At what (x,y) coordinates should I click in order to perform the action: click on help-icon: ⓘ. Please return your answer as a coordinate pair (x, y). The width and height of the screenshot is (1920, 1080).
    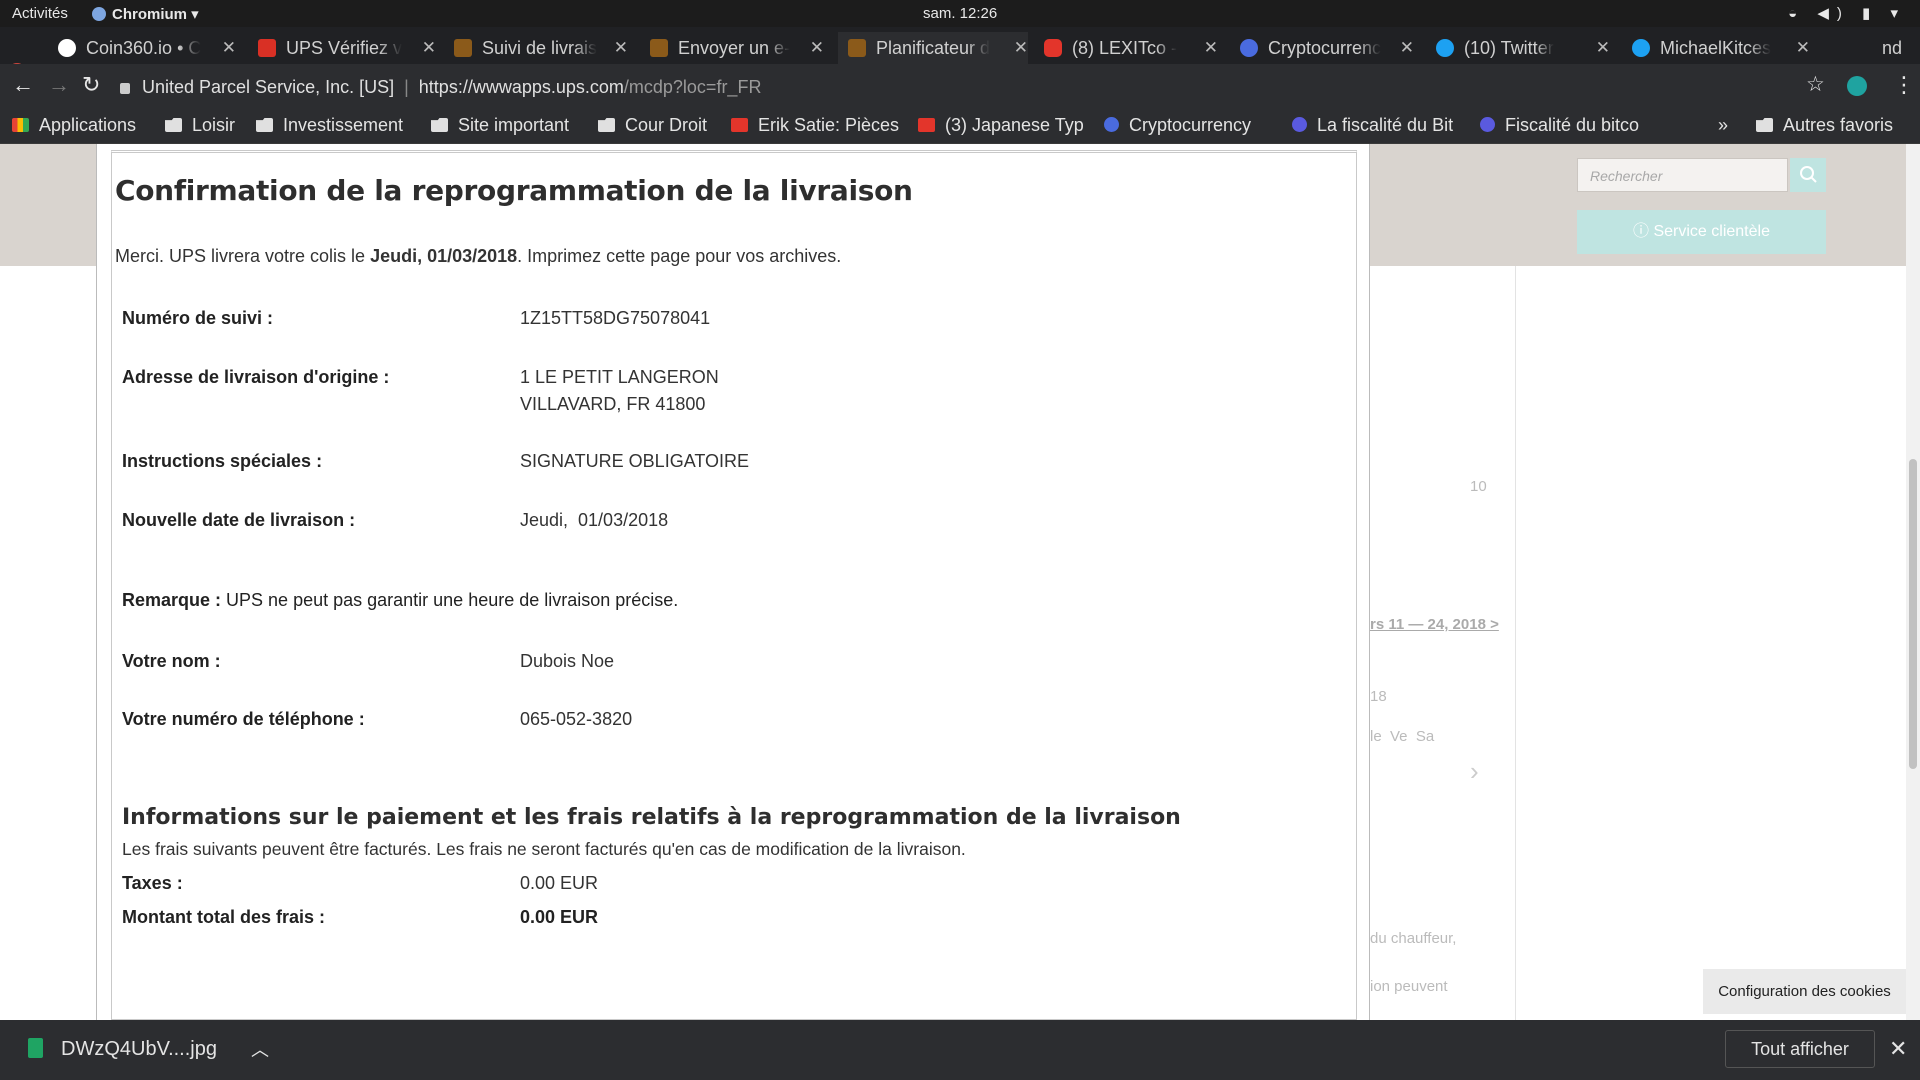
    Looking at the image, I should click on (1643, 231).